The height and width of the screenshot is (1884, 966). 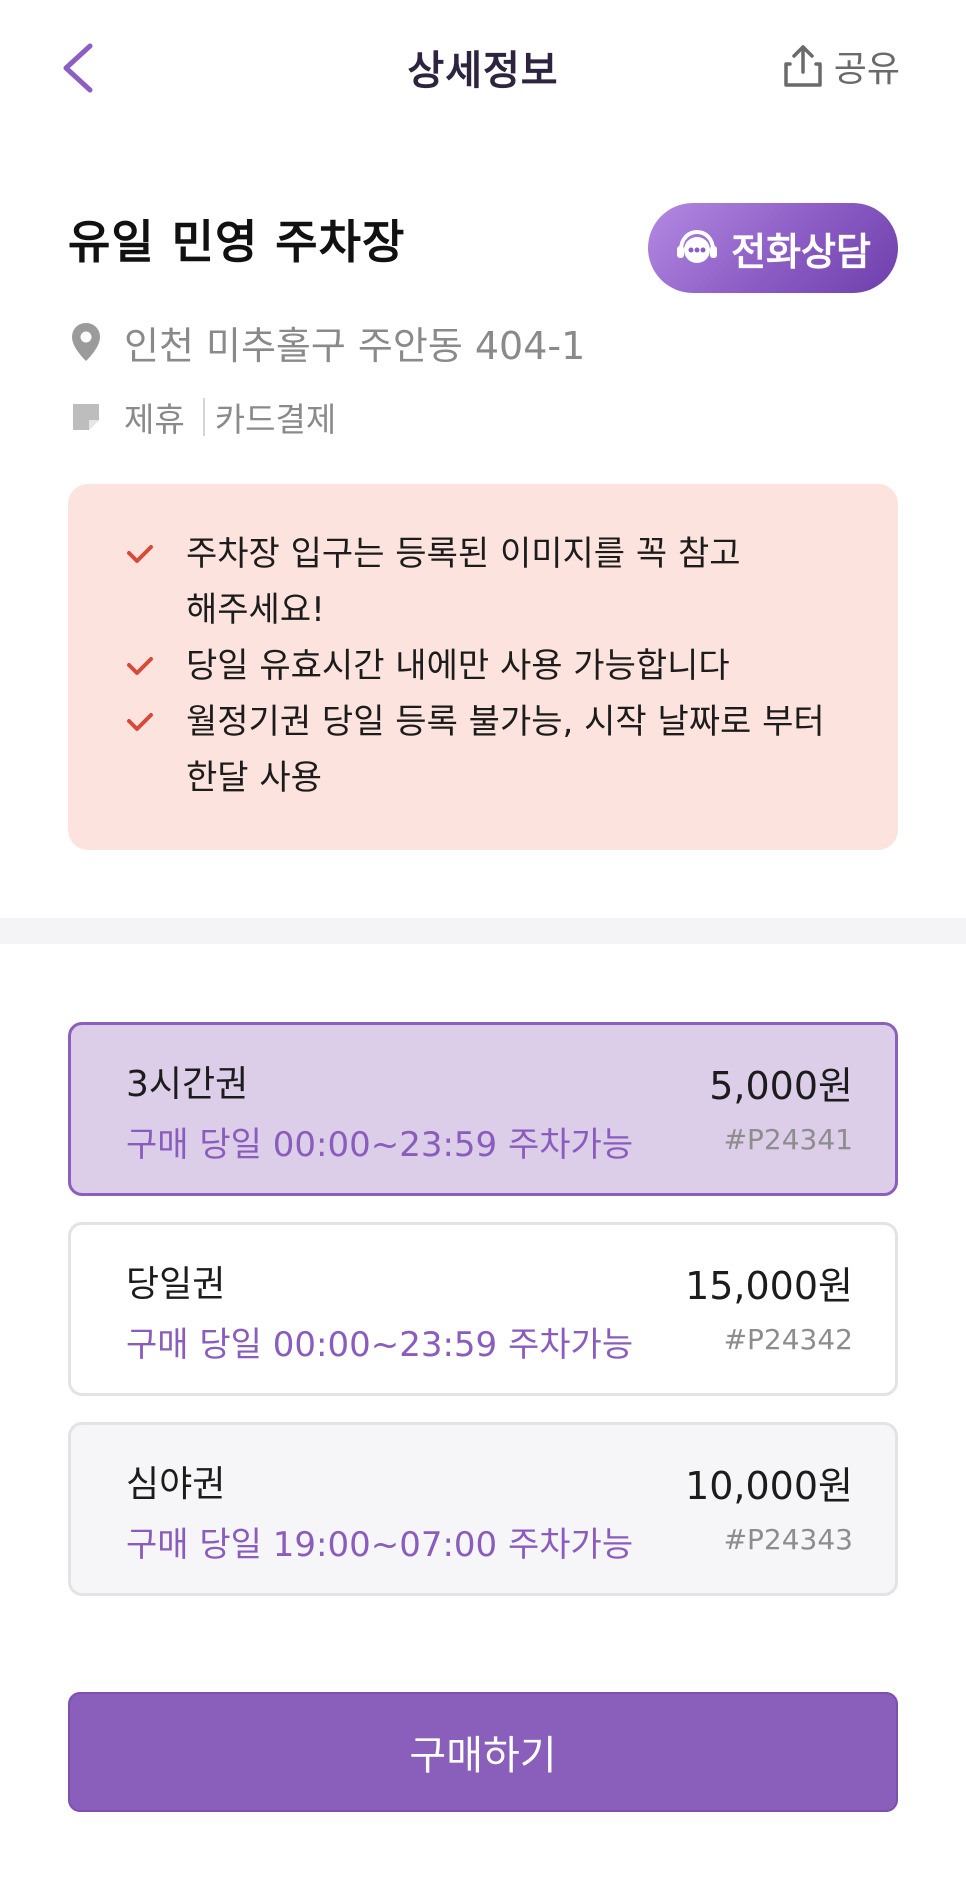 I want to click on call-consult-button: 전화상담, so click(x=773, y=248).